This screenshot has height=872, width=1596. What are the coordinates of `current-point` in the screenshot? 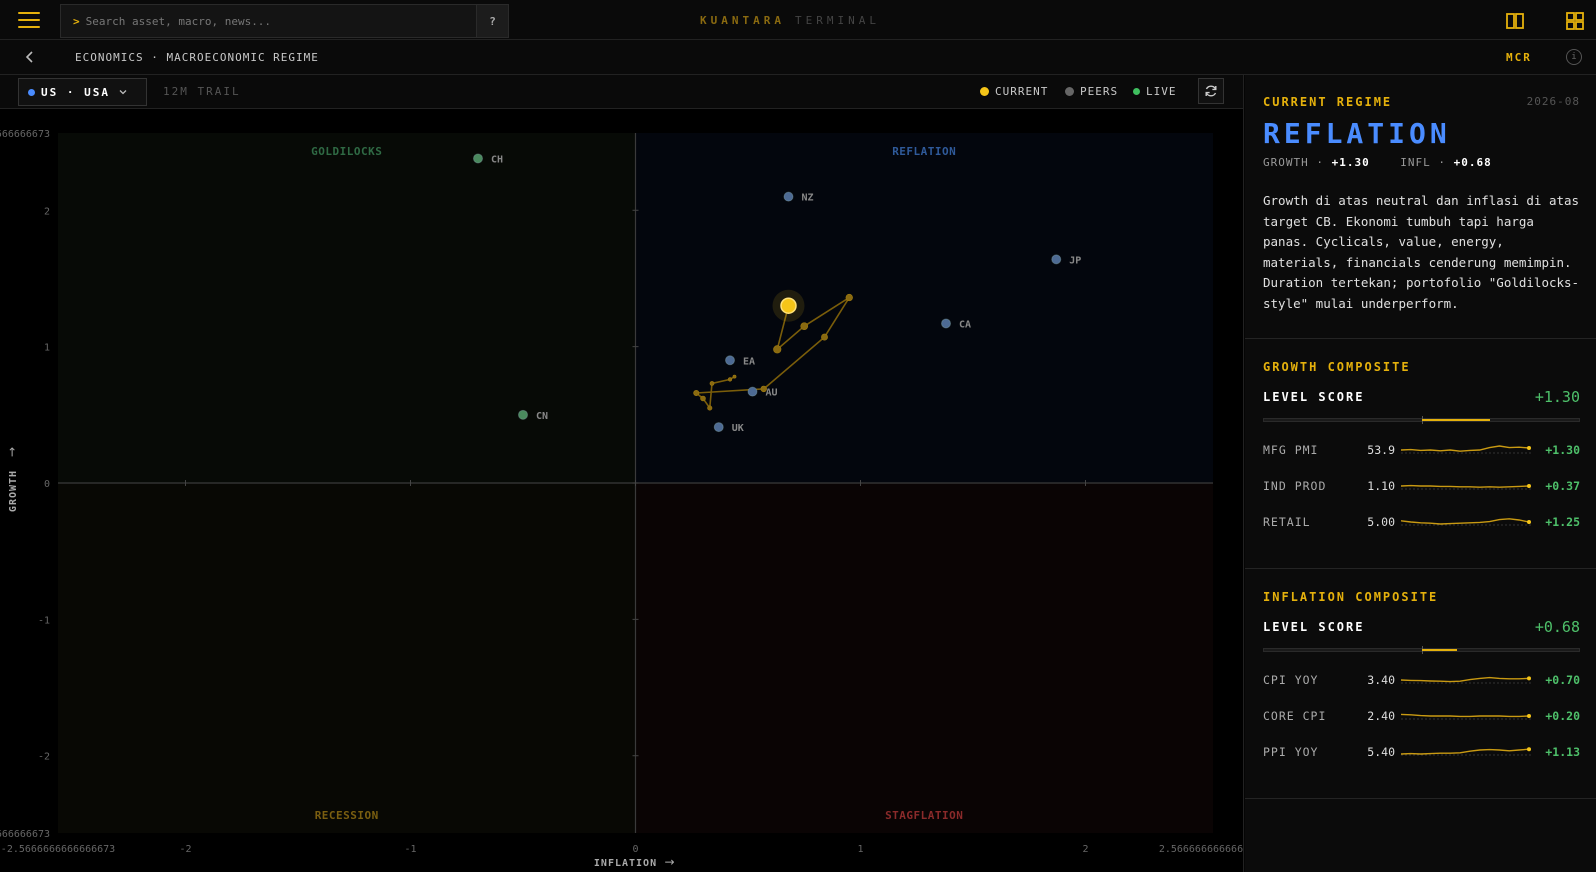 It's located at (788, 305).